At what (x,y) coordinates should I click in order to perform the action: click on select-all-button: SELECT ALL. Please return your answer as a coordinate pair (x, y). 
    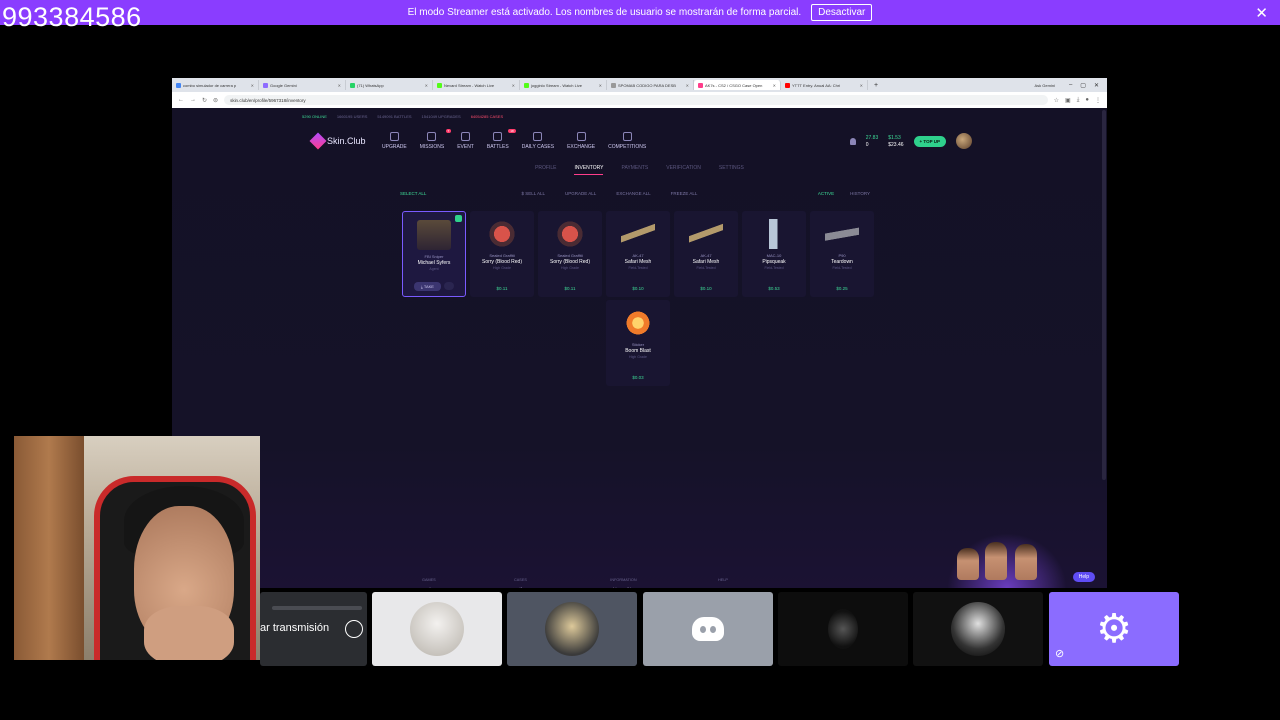
    Looking at the image, I should click on (413, 193).